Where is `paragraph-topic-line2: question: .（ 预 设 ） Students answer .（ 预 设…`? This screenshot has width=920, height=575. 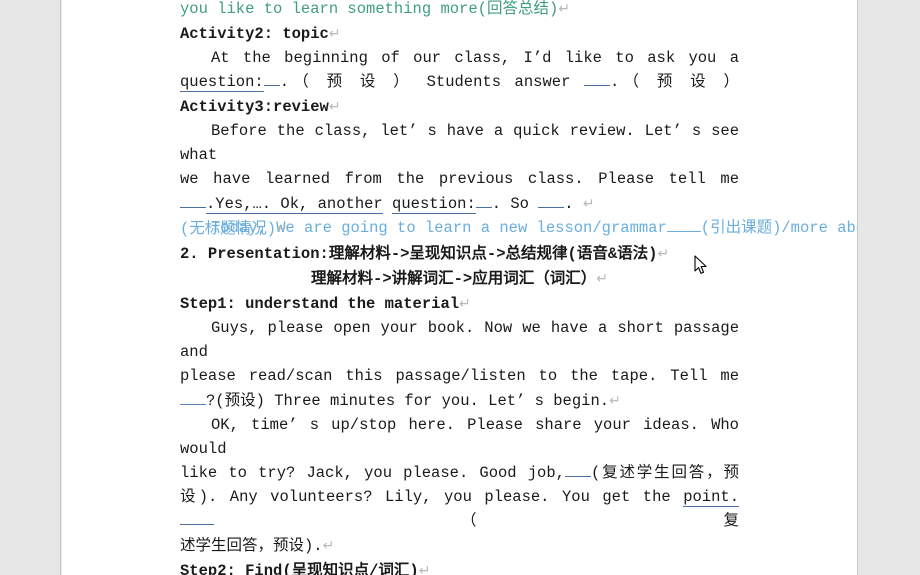
paragraph-topic-line2: question: .（ 预 设 ） Students answer .（ 预 设… is located at coordinates (459, 82).